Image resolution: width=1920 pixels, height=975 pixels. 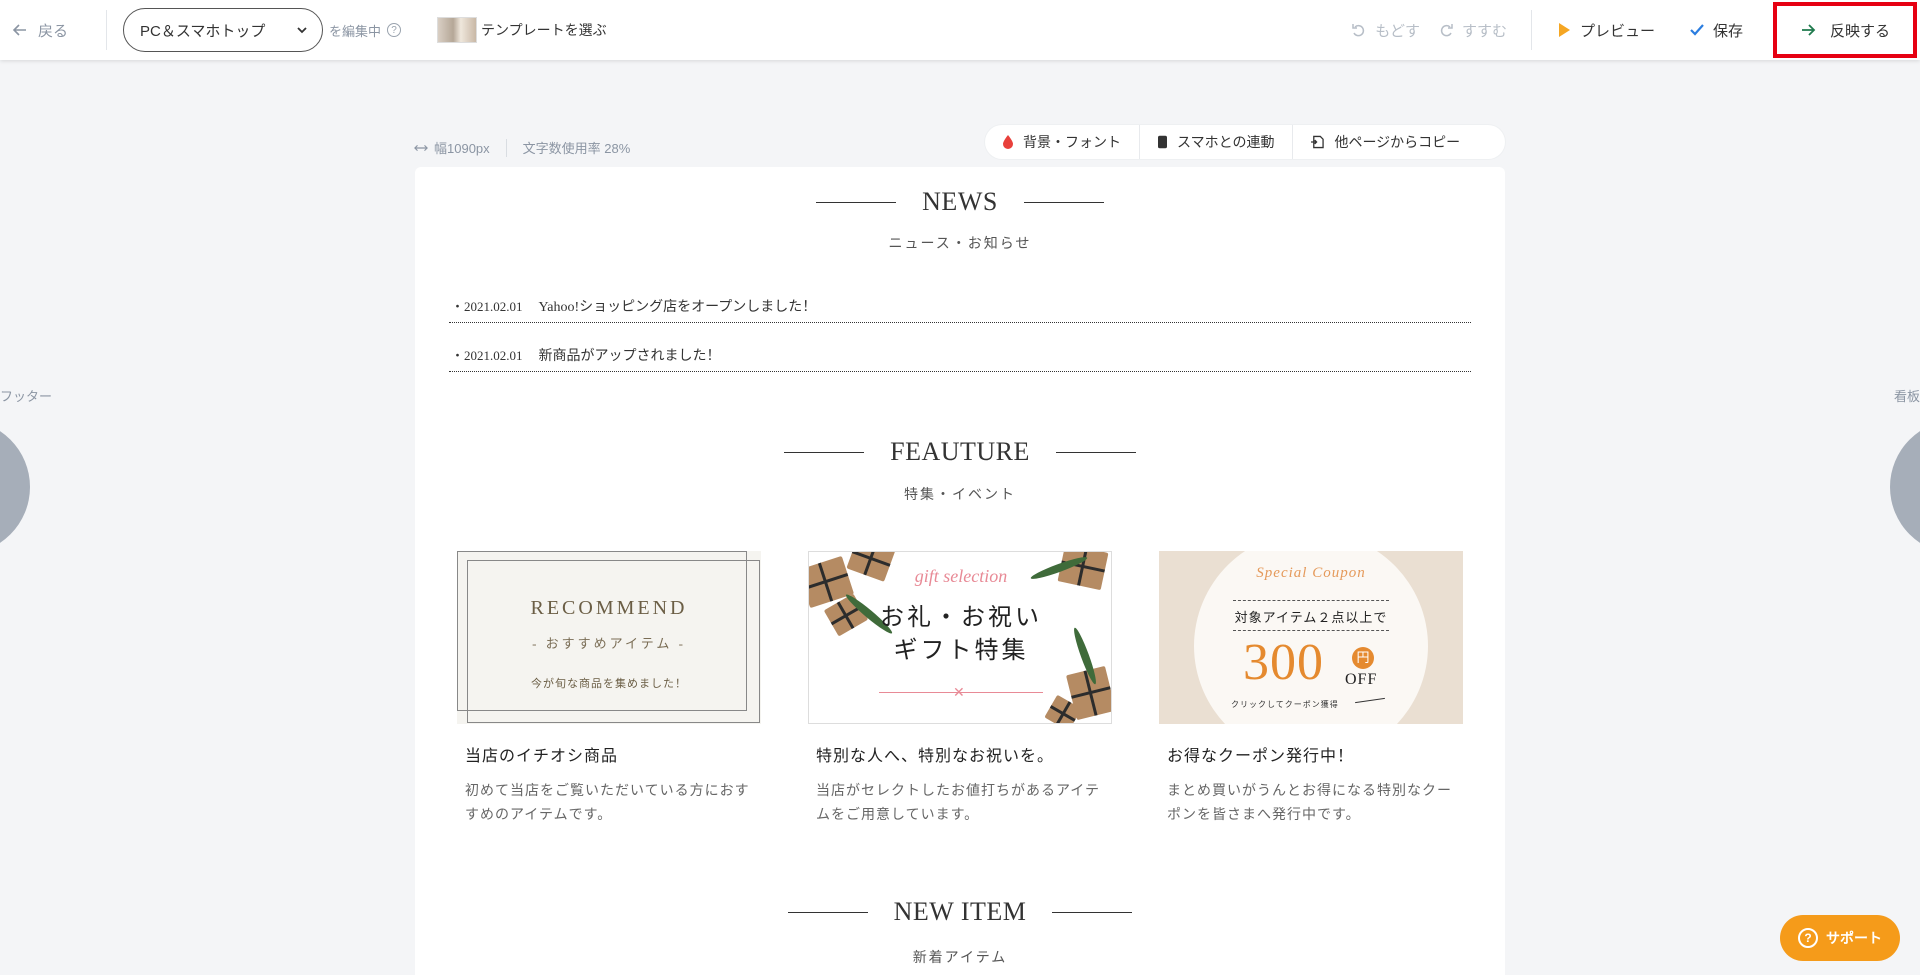 I want to click on redo-label: すすむ, so click(x=1484, y=31).